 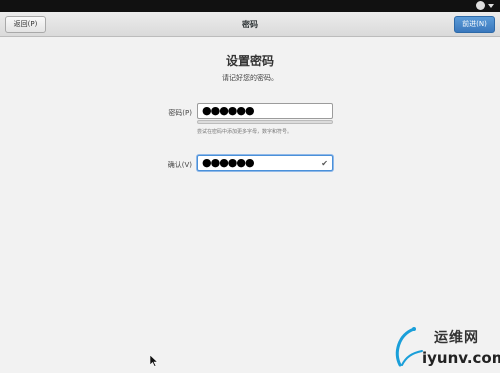 What do you see at coordinates (265, 163) in the screenshot?
I see `confirm-password-field: ●●●●●● ✔` at bounding box center [265, 163].